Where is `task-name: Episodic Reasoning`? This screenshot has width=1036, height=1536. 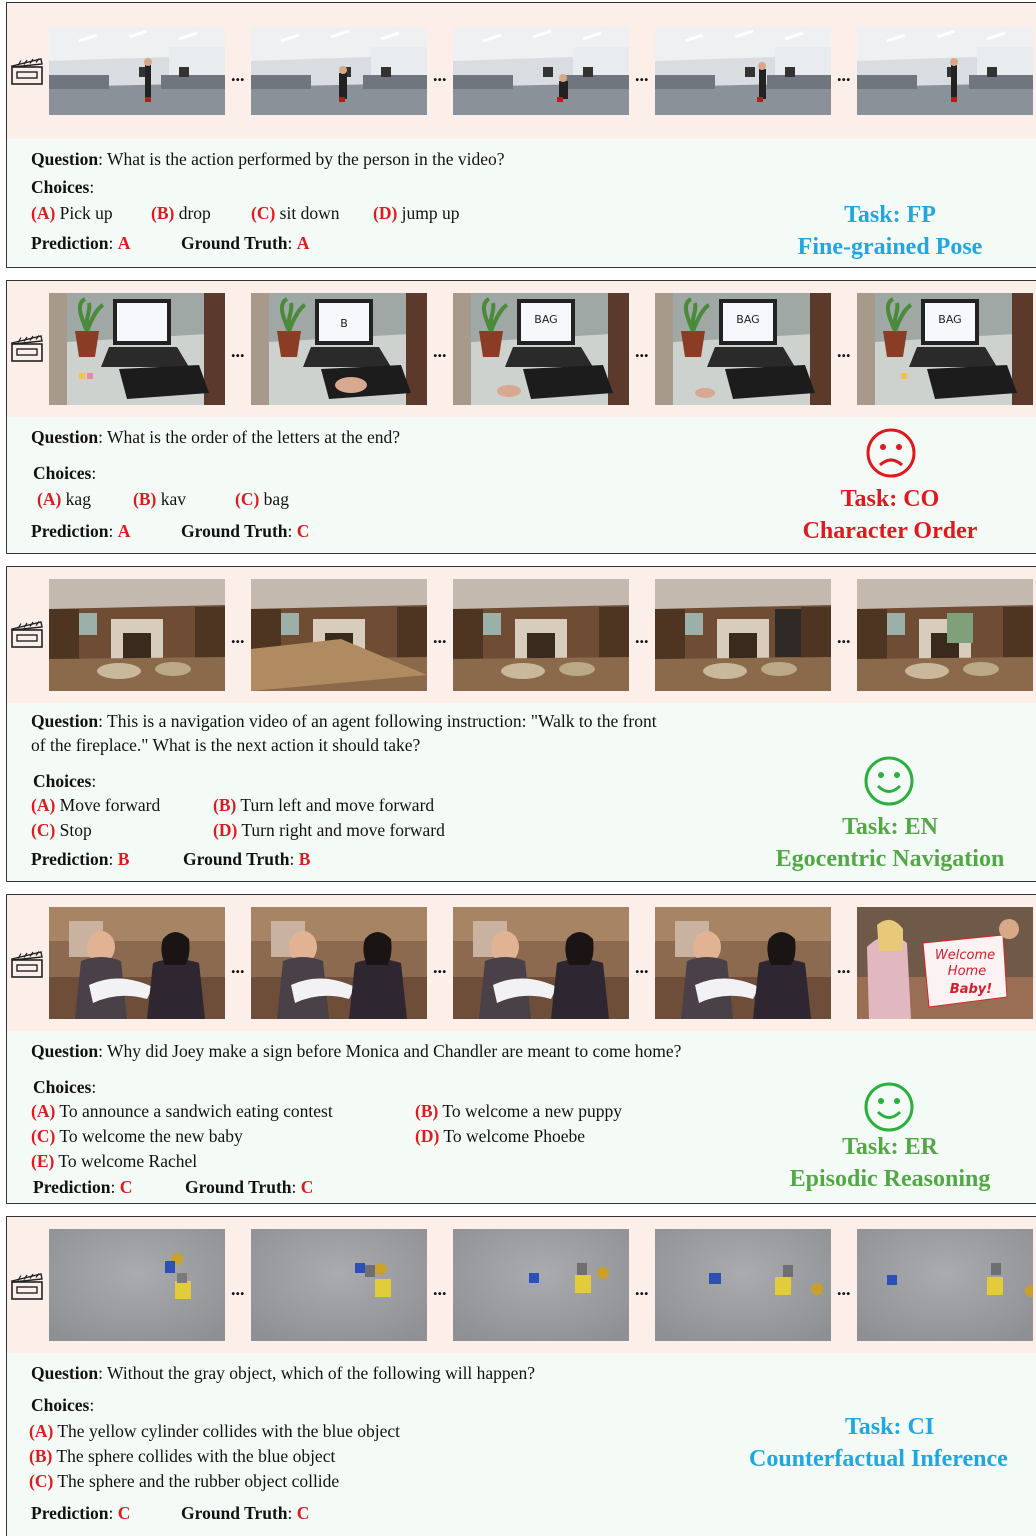 task-name: Episodic Reasoning is located at coordinates (890, 1179).